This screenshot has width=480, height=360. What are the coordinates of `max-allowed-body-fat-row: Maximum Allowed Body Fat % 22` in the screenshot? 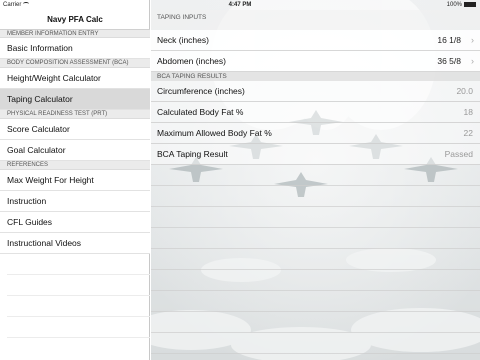 It's located at (315, 133).